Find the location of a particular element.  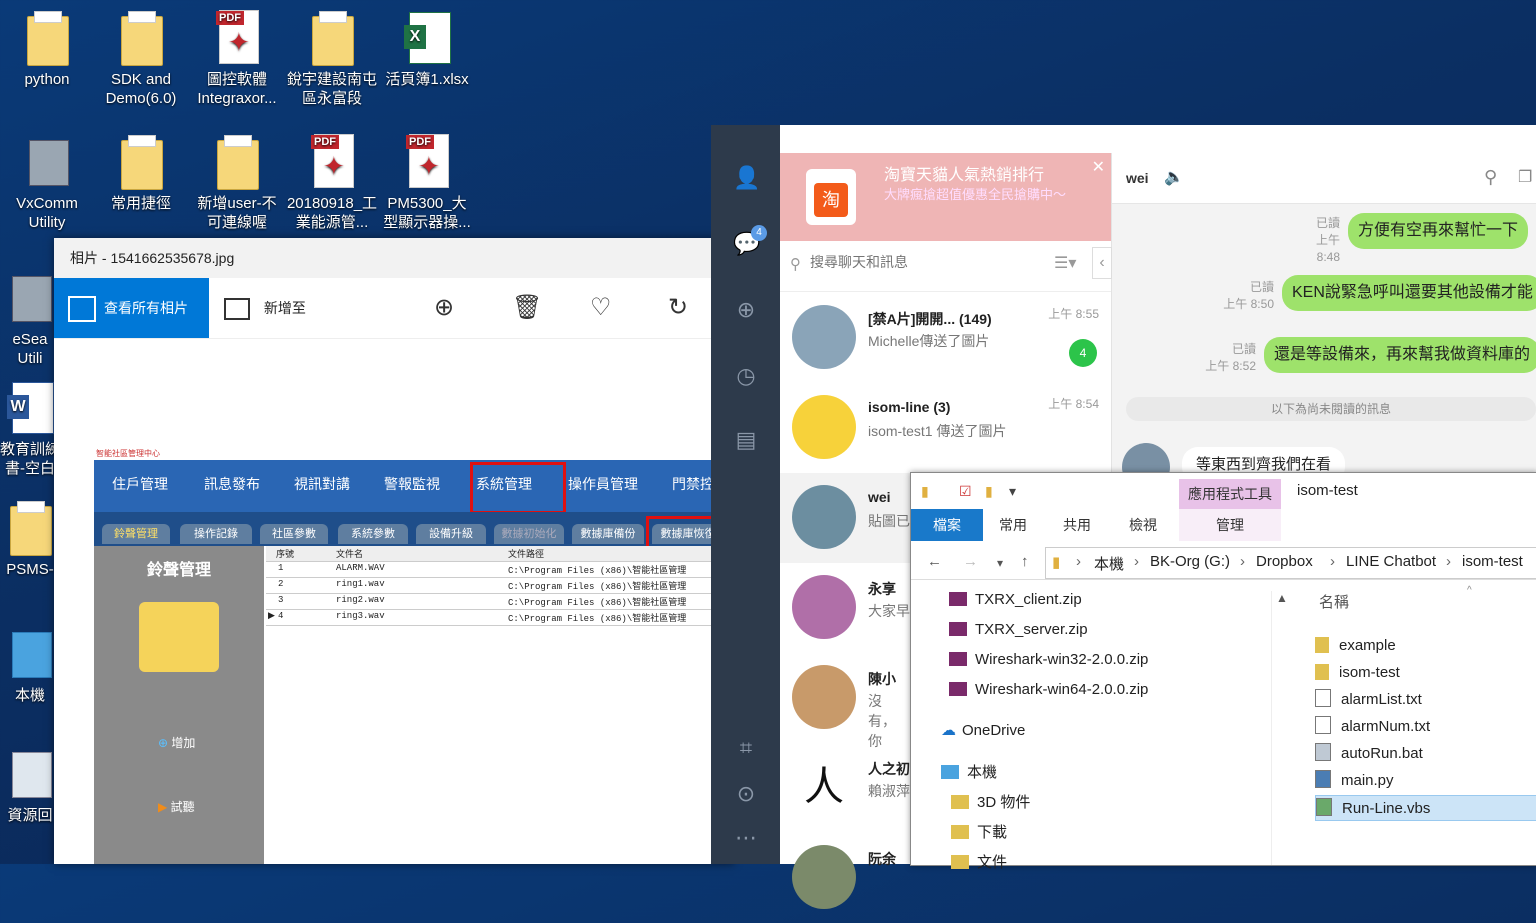

nav-item: 下載 is located at coordinates (979, 831).